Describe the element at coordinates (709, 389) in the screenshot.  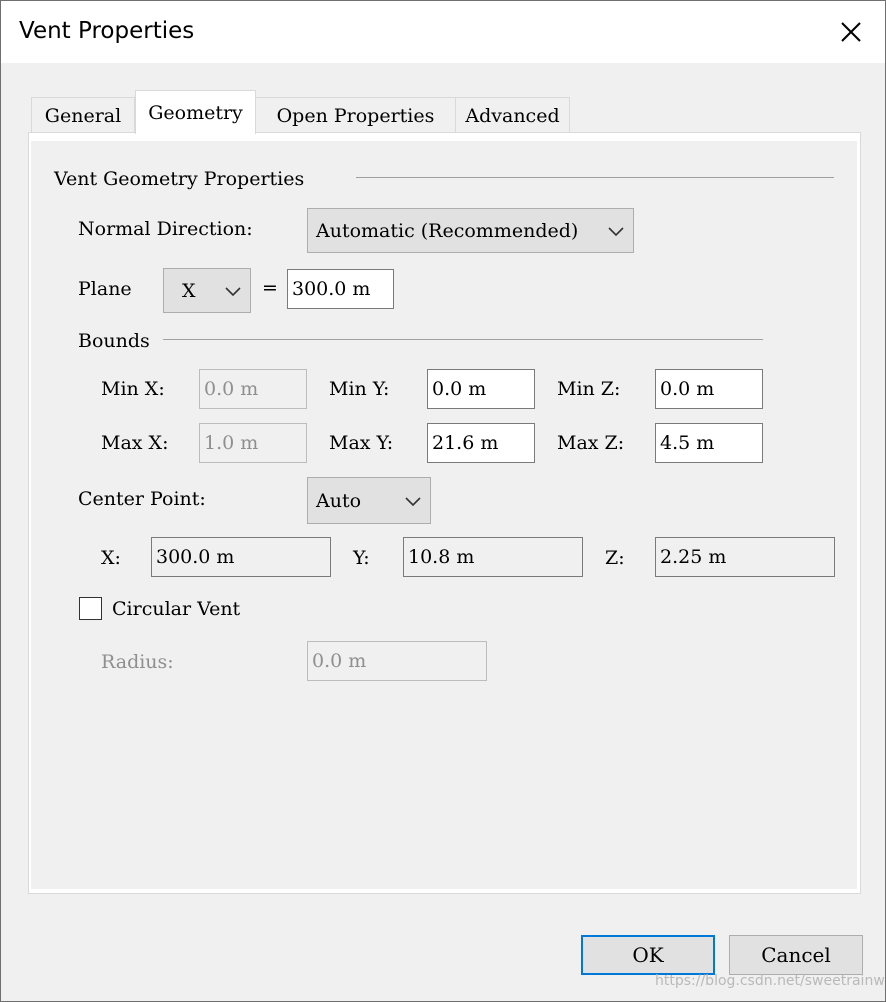
I see `min-z-input: 0.0 m` at that location.